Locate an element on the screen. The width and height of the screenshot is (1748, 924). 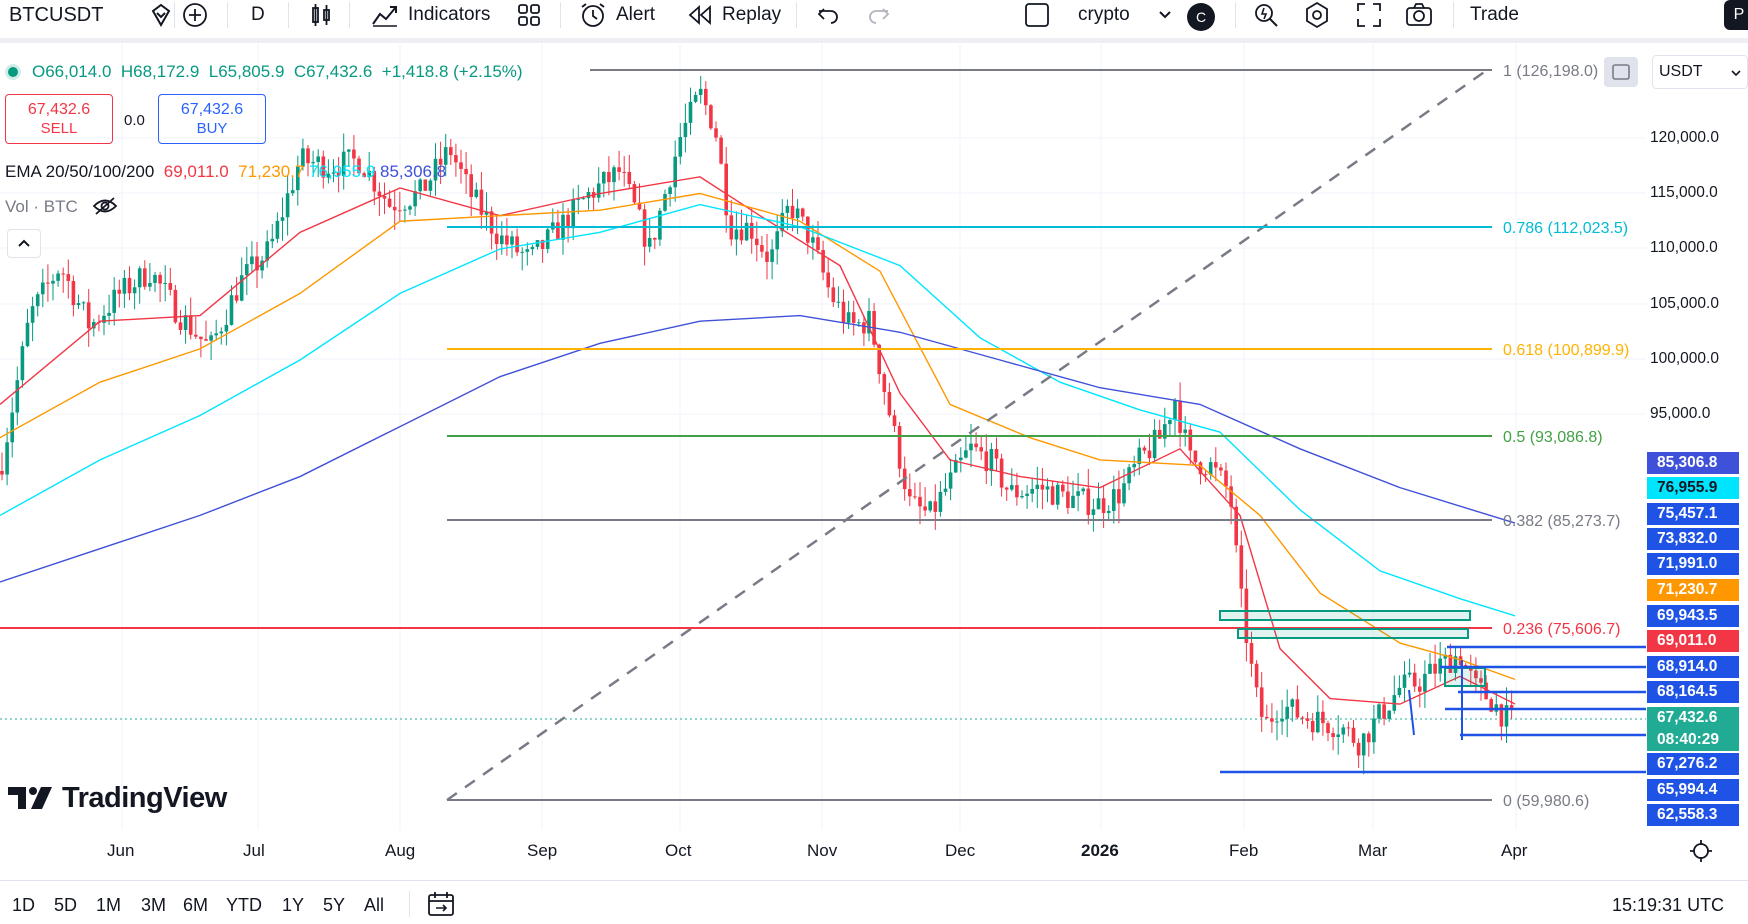
quick-search-icon is located at coordinates (1266, 15).